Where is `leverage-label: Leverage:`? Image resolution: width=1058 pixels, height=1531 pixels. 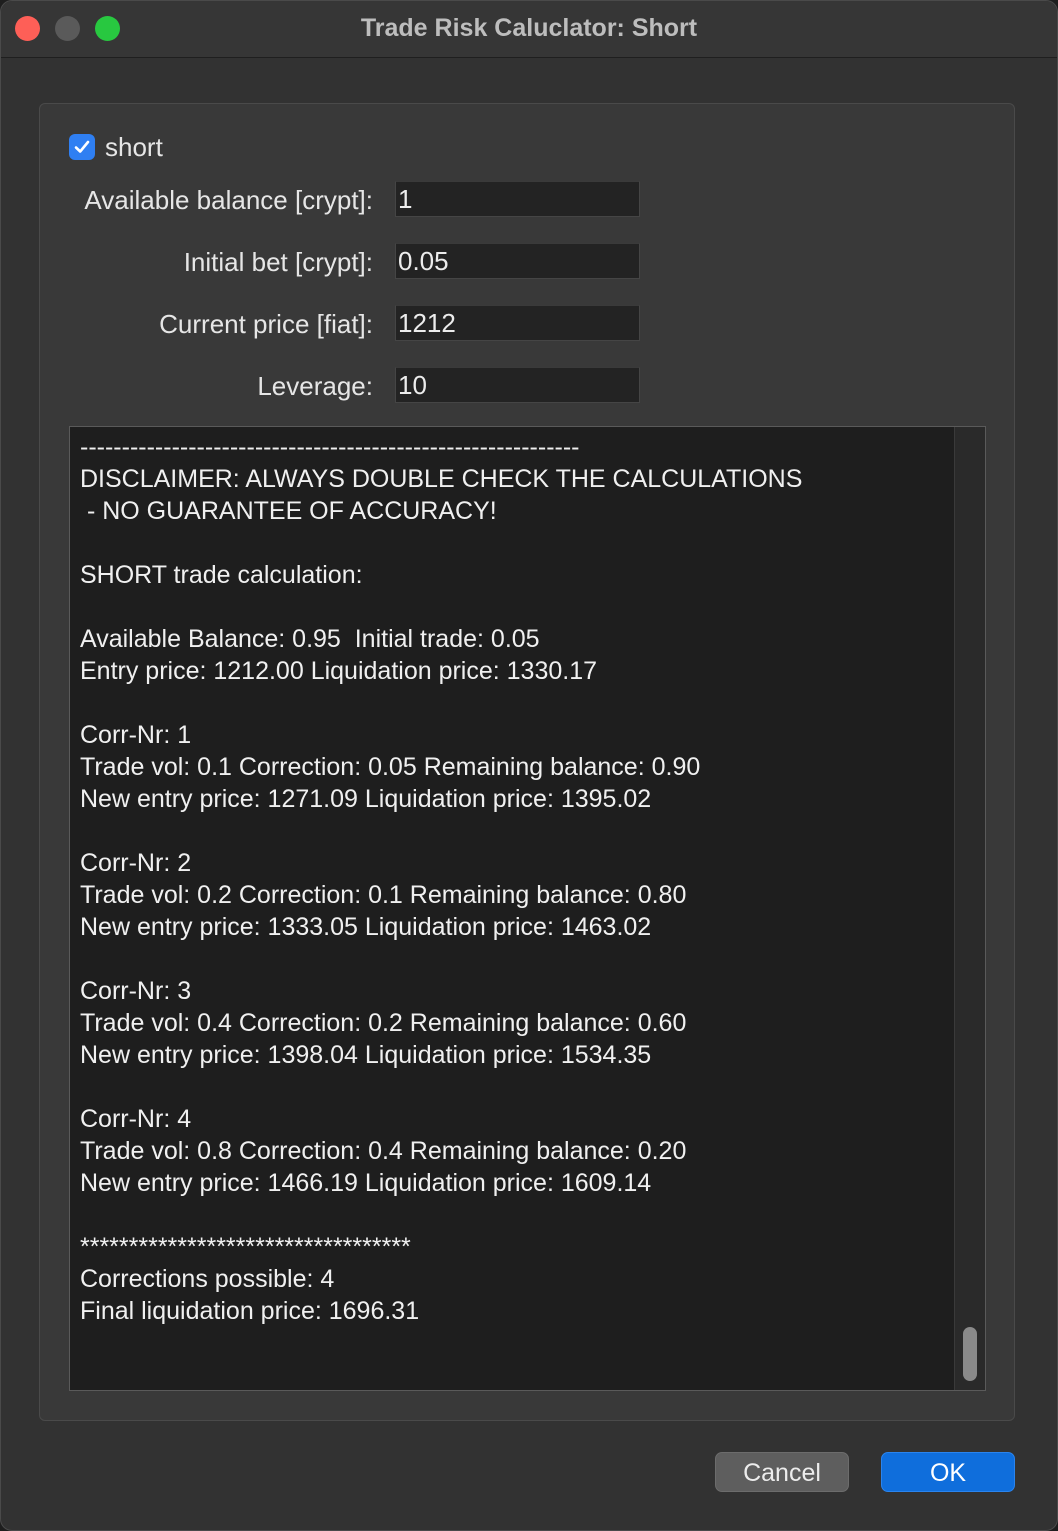 leverage-label: Leverage: is located at coordinates (315, 386).